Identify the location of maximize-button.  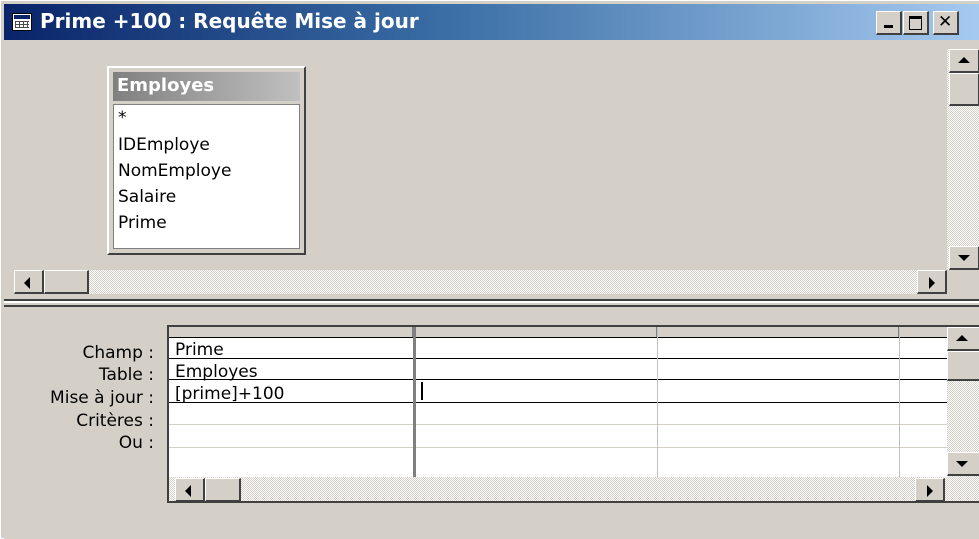
(916, 23).